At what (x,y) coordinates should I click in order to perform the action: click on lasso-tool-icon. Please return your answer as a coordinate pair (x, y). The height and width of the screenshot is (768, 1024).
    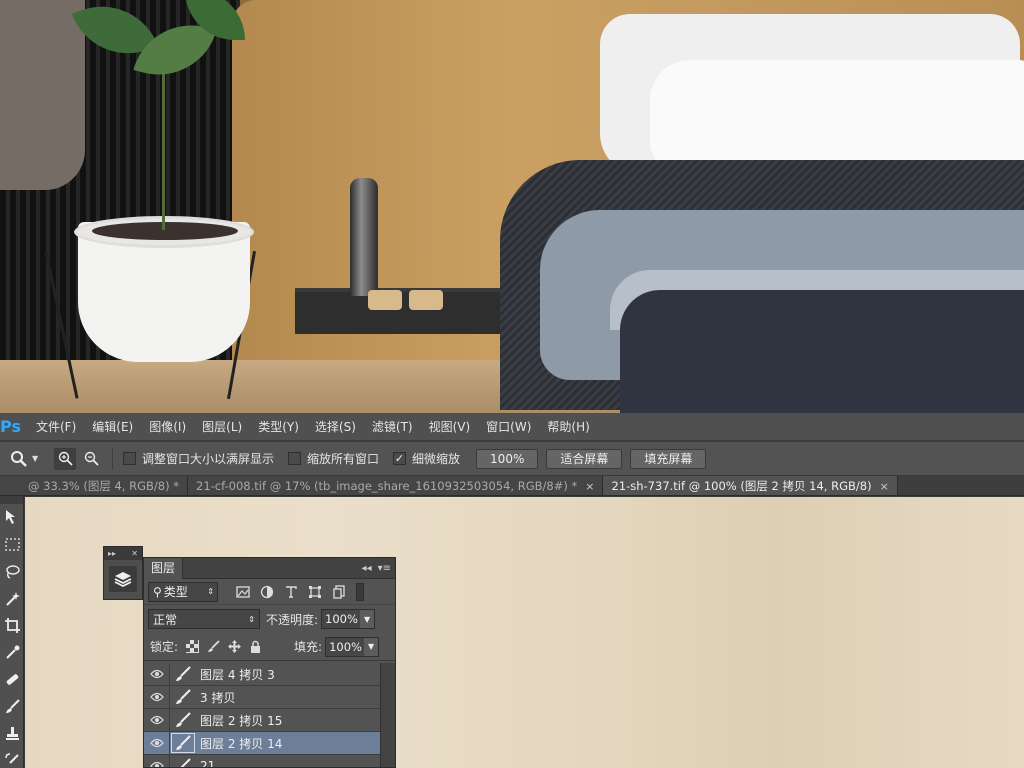
    Looking at the image, I should click on (12, 572).